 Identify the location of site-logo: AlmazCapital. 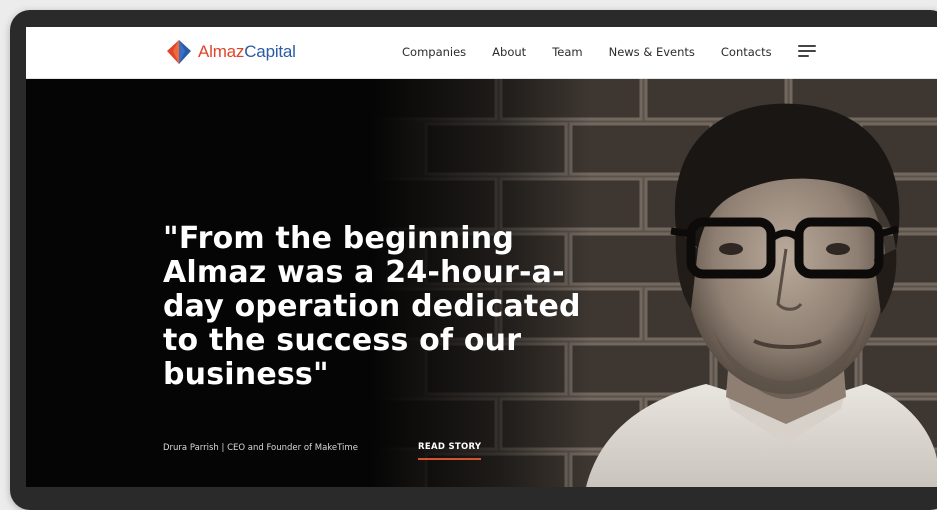
(231, 52).